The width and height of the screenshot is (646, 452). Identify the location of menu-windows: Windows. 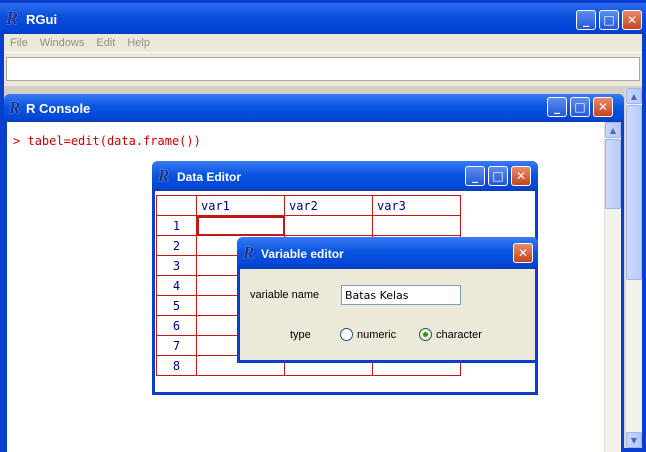
(62, 43).